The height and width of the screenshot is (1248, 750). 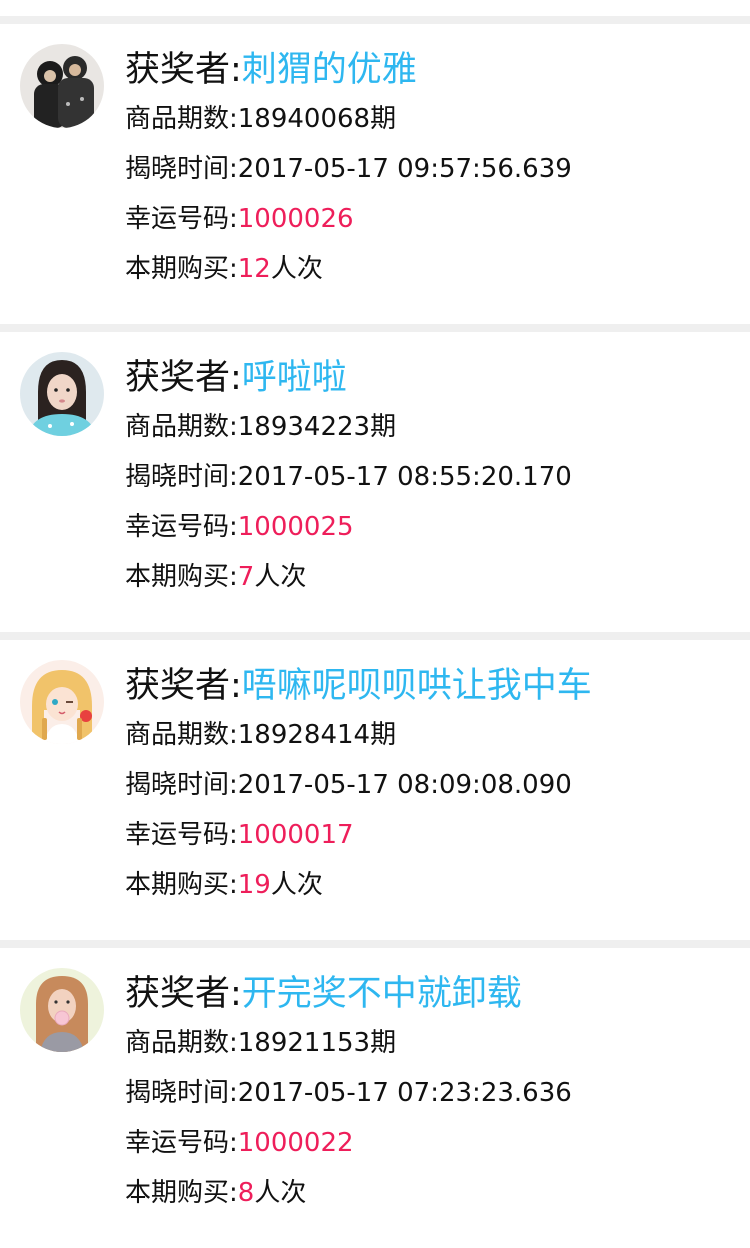 I want to click on avatar-girl-icon, so click(x=62, y=394).